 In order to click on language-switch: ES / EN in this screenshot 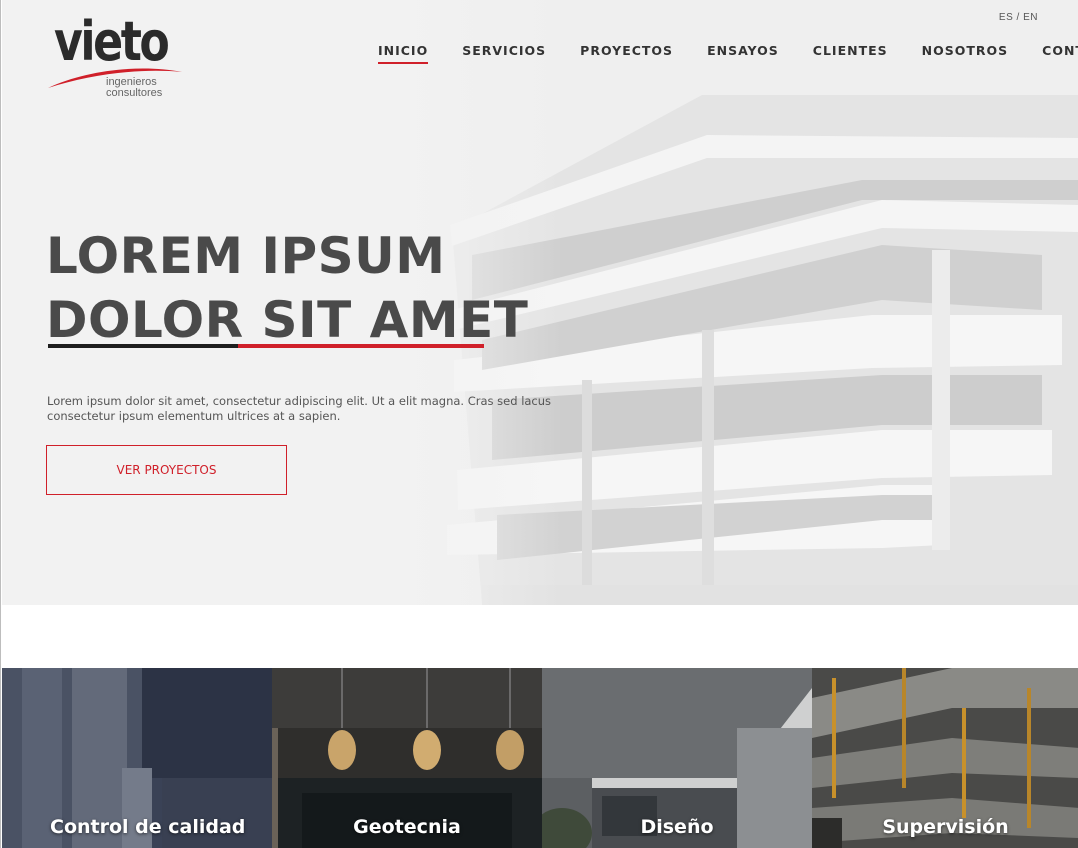, I will do `click(1018, 17)`.